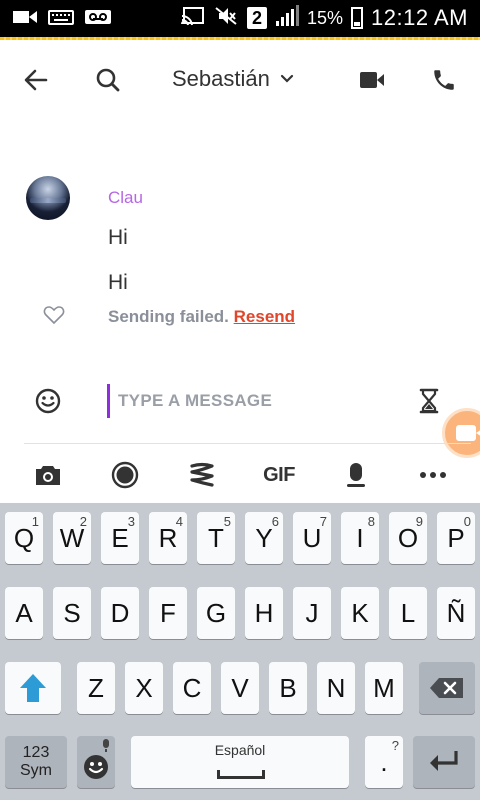 The width and height of the screenshot is (480, 800). What do you see at coordinates (24, 613) in the screenshot?
I see `key-a: A` at bounding box center [24, 613].